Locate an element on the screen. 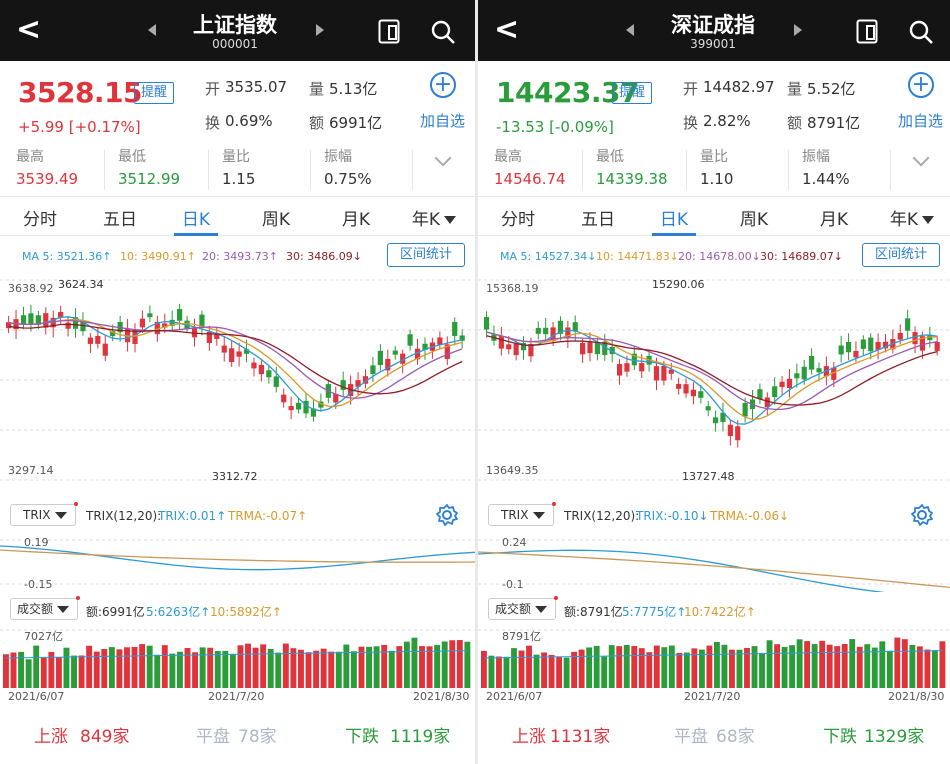  volume-label: 量 is located at coordinates (795, 89).